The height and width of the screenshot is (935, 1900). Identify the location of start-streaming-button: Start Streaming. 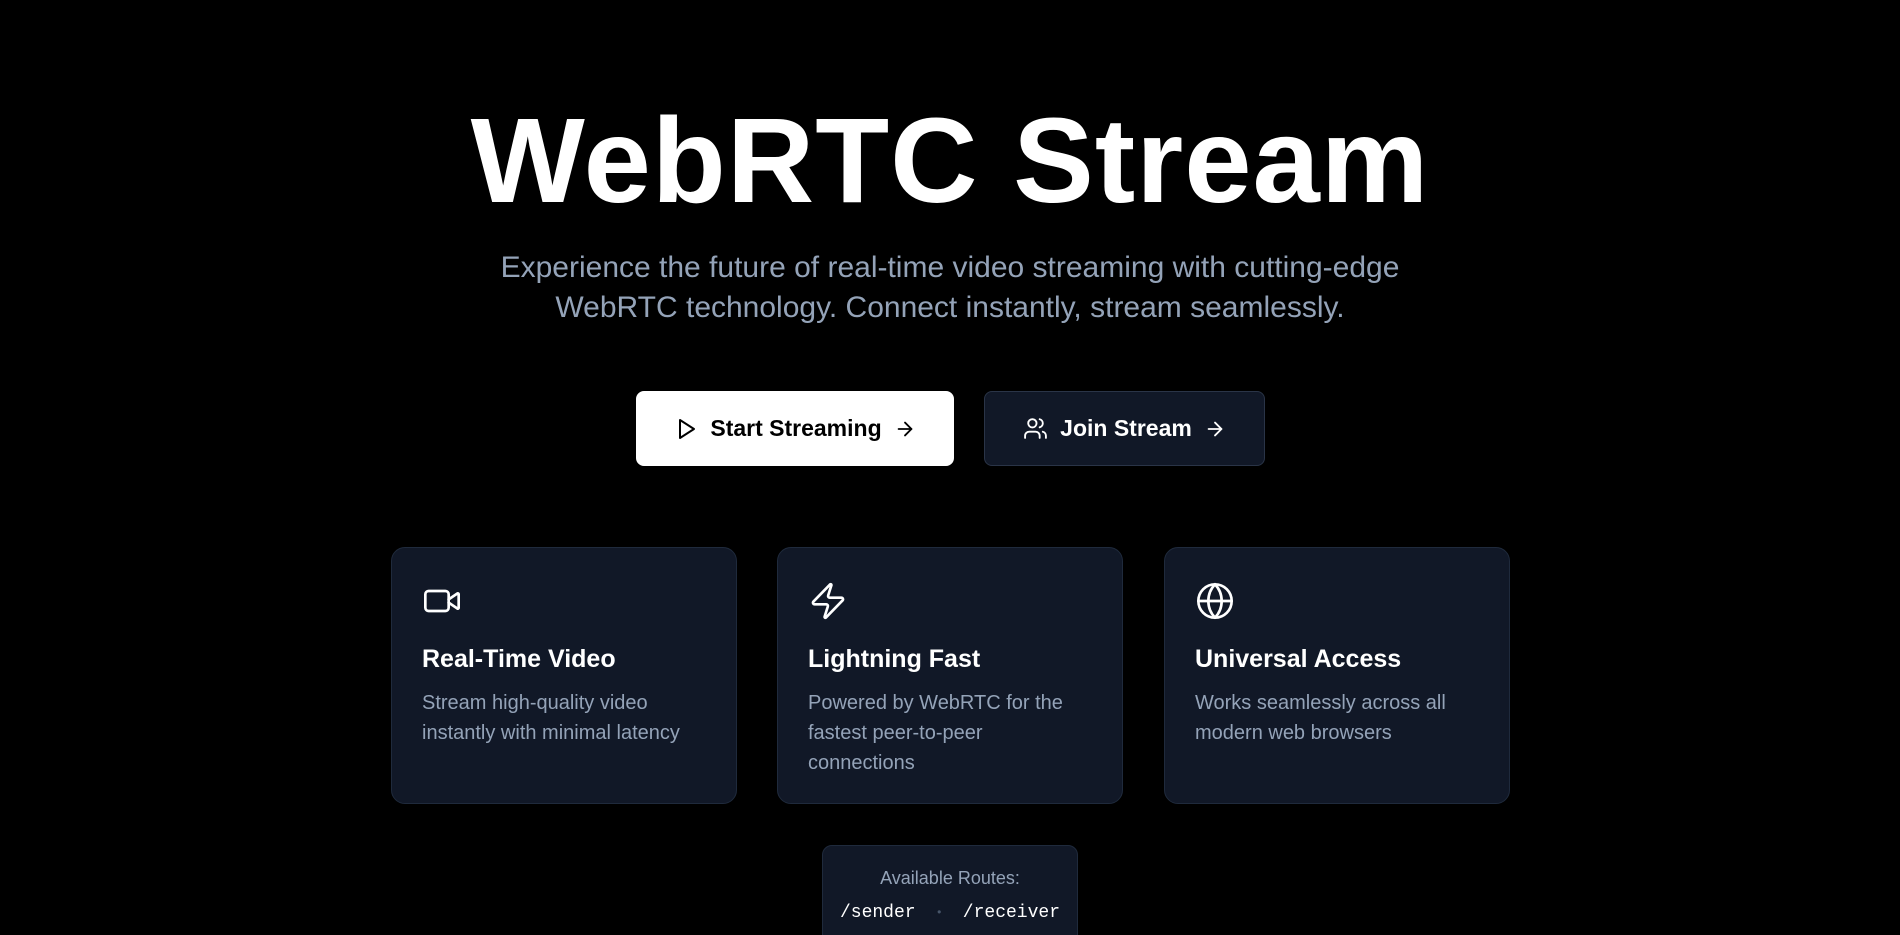
(795, 428).